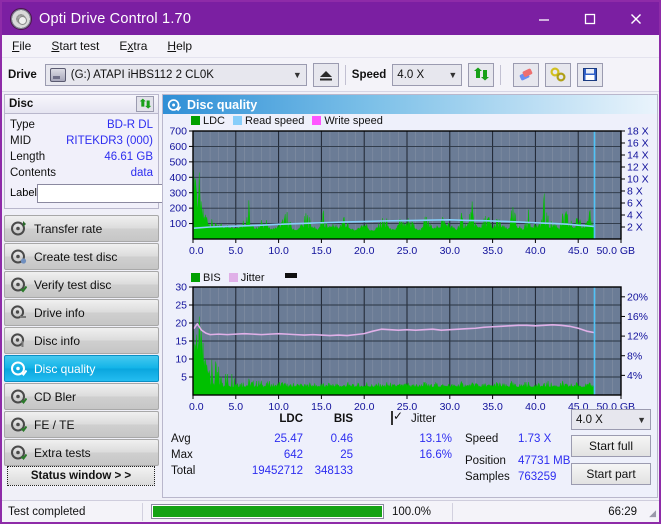  I want to click on scale-marker-icon, so click(290, 275).